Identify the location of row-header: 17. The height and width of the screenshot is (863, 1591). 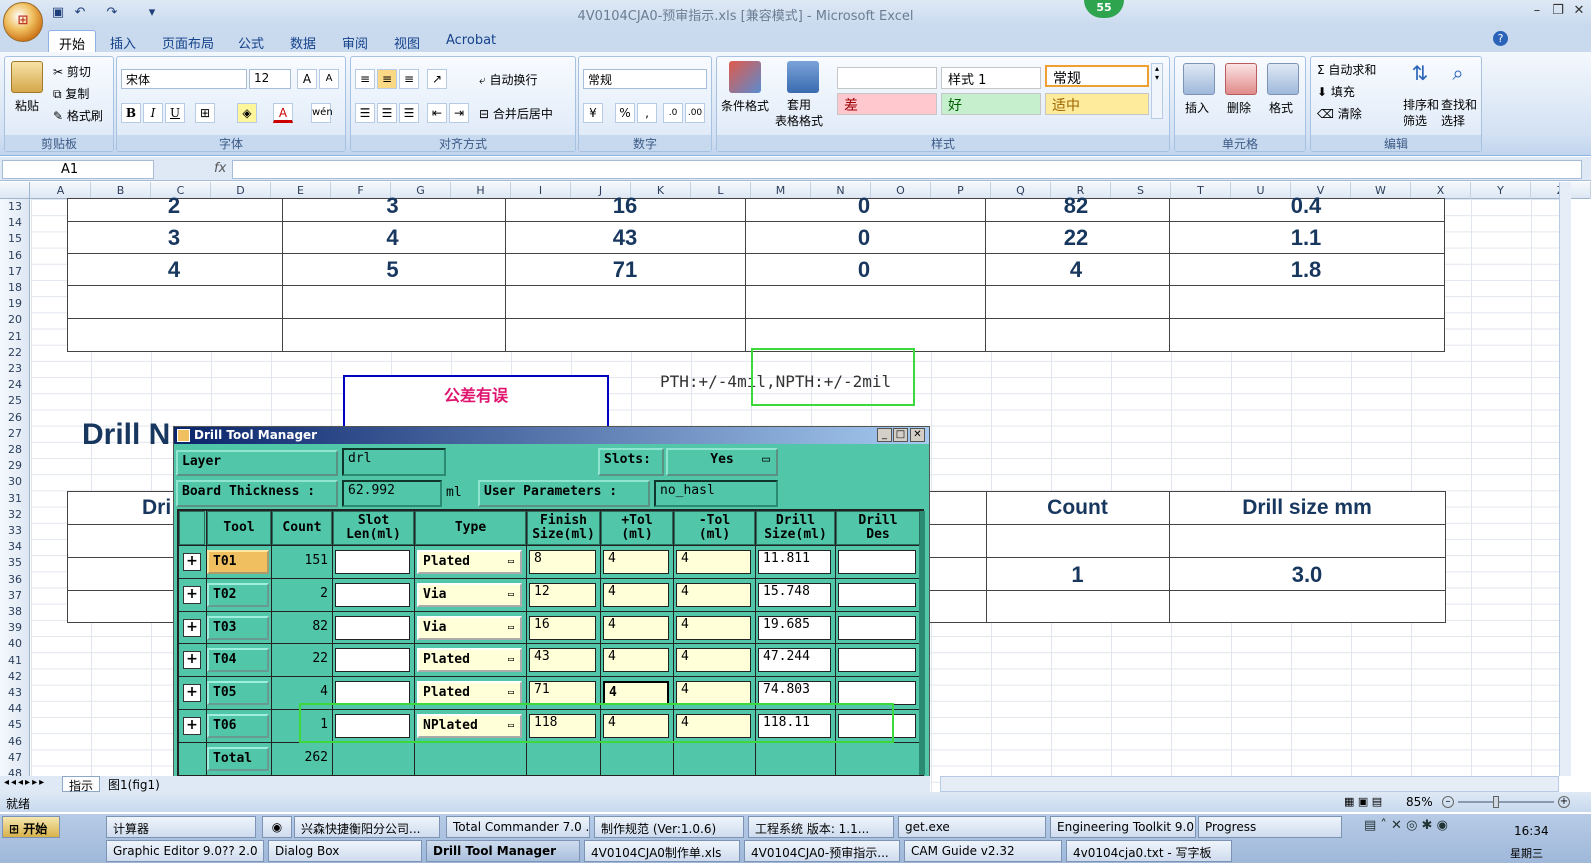
(15, 272).